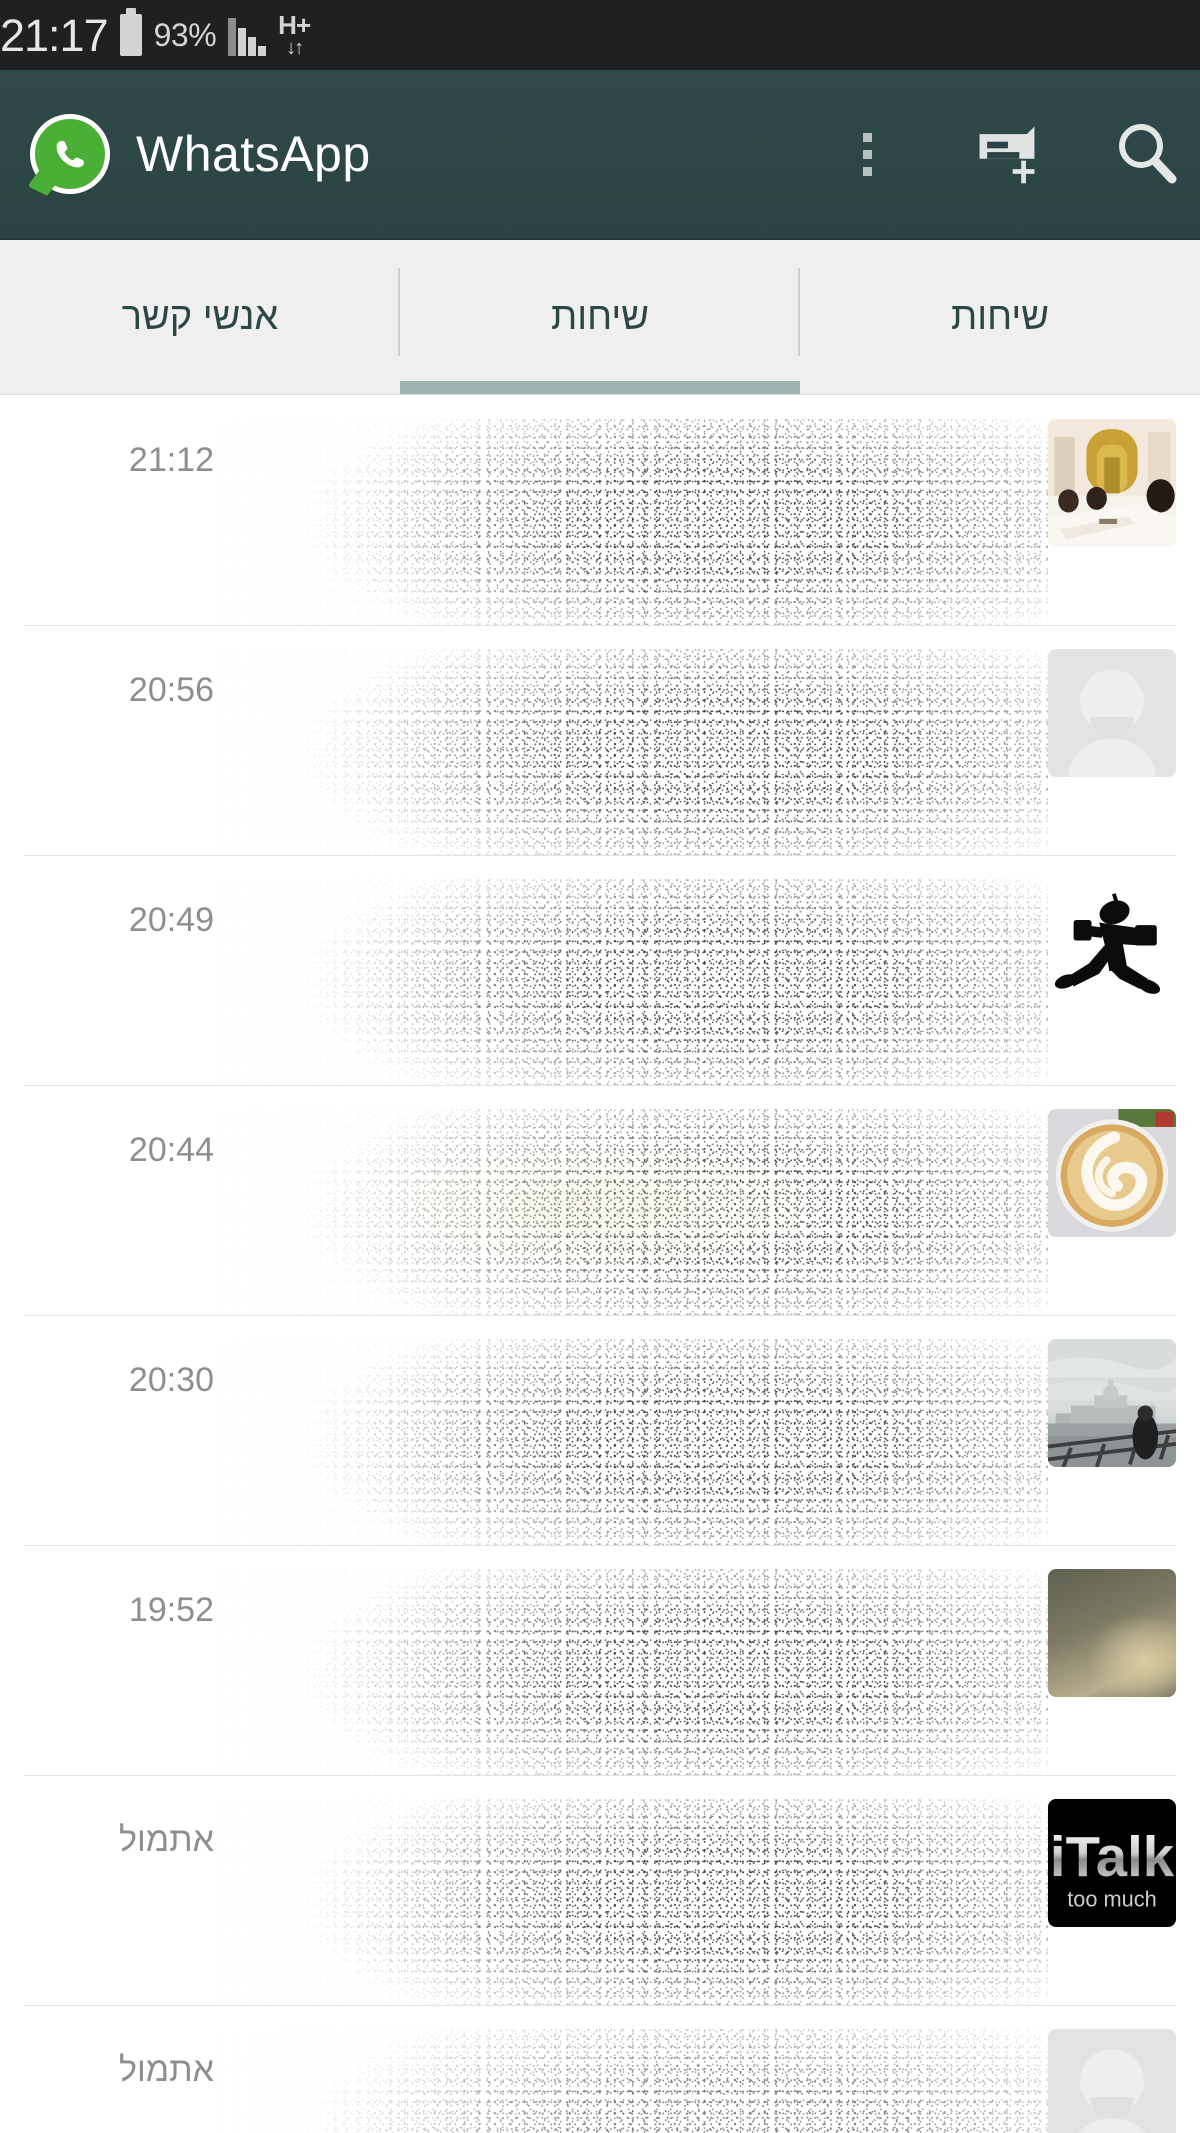 The height and width of the screenshot is (2133, 1200). I want to click on chat-meta: 20:56, so click(119, 679).